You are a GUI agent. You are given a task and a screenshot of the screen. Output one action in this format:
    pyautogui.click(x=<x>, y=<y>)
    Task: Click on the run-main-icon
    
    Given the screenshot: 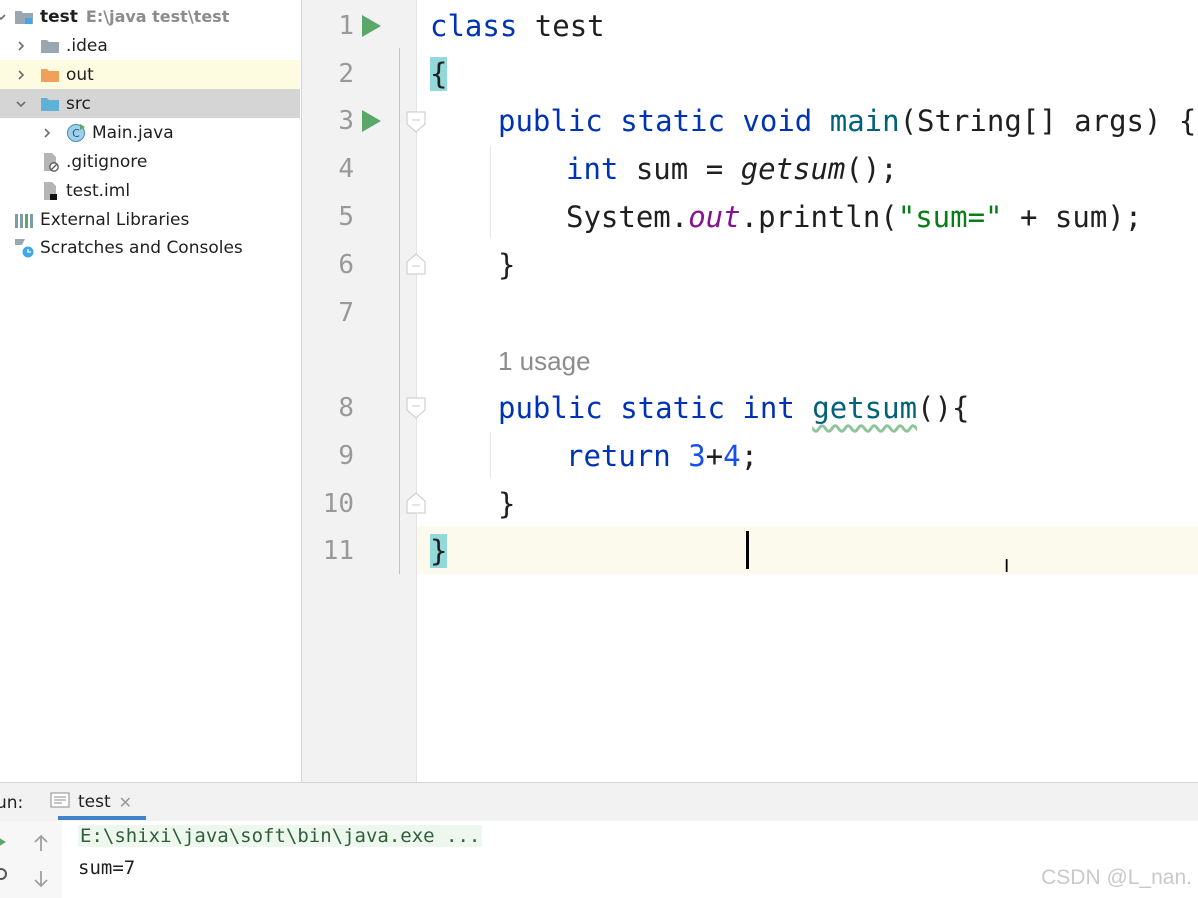 What is the action you would take?
    pyautogui.click(x=371, y=121)
    